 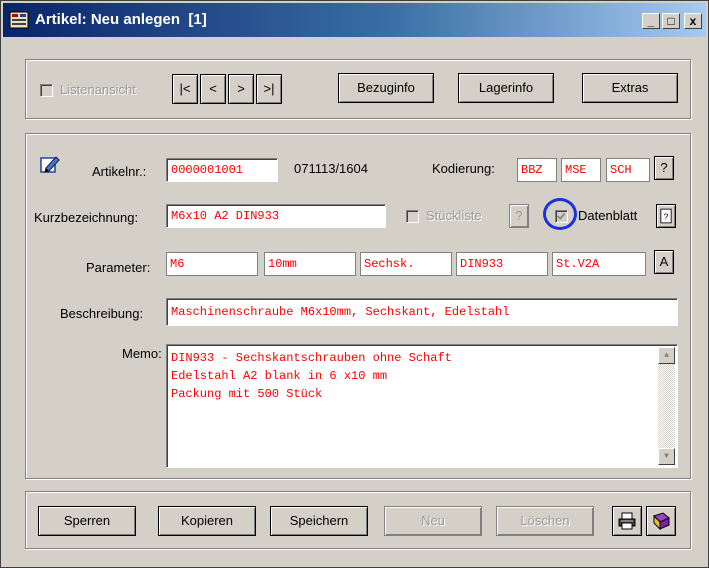 I want to click on memo-scrollbar: ▲ ▼, so click(x=666, y=406).